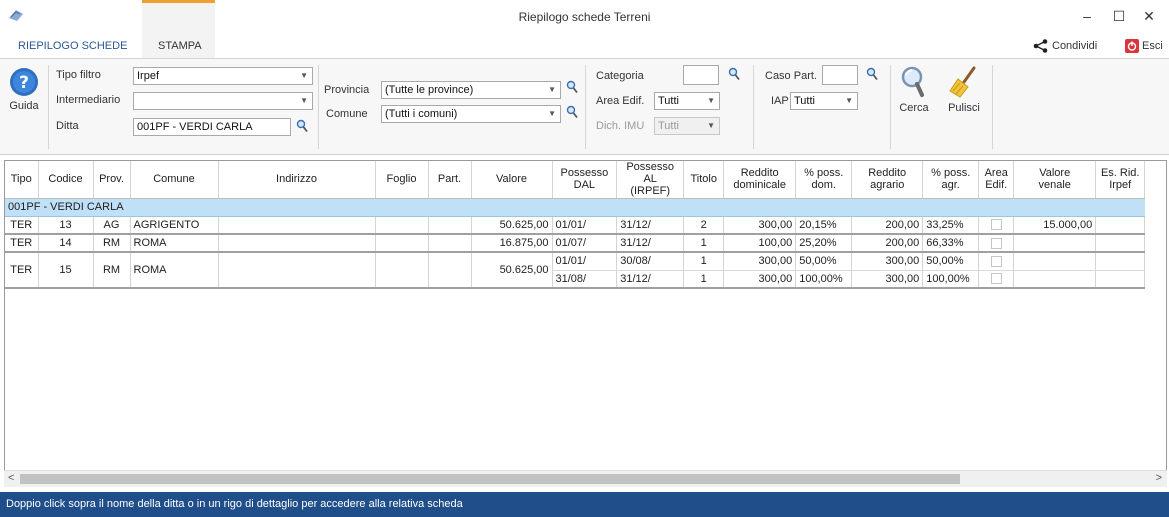 Image resolution: width=1169 pixels, height=517 pixels. I want to click on column-header: Titolo, so click(704, 180).